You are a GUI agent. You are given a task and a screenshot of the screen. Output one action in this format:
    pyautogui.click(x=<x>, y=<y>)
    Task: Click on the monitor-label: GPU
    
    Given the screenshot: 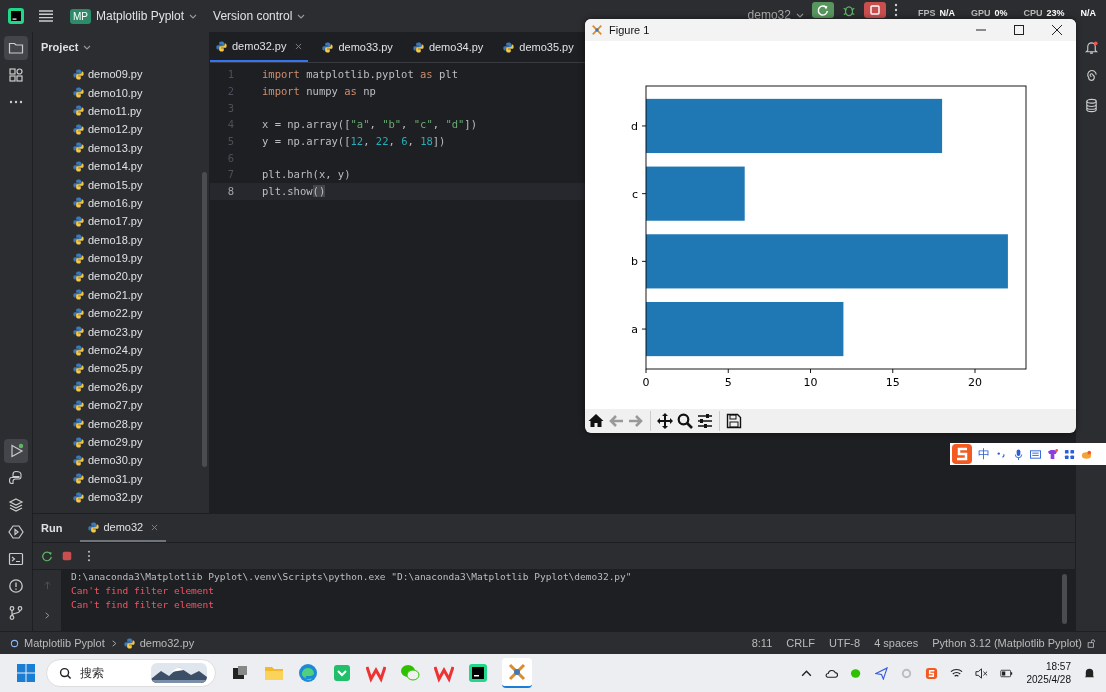 What is the action you would take?
    pyautogui.click(x=980, y=13)
    